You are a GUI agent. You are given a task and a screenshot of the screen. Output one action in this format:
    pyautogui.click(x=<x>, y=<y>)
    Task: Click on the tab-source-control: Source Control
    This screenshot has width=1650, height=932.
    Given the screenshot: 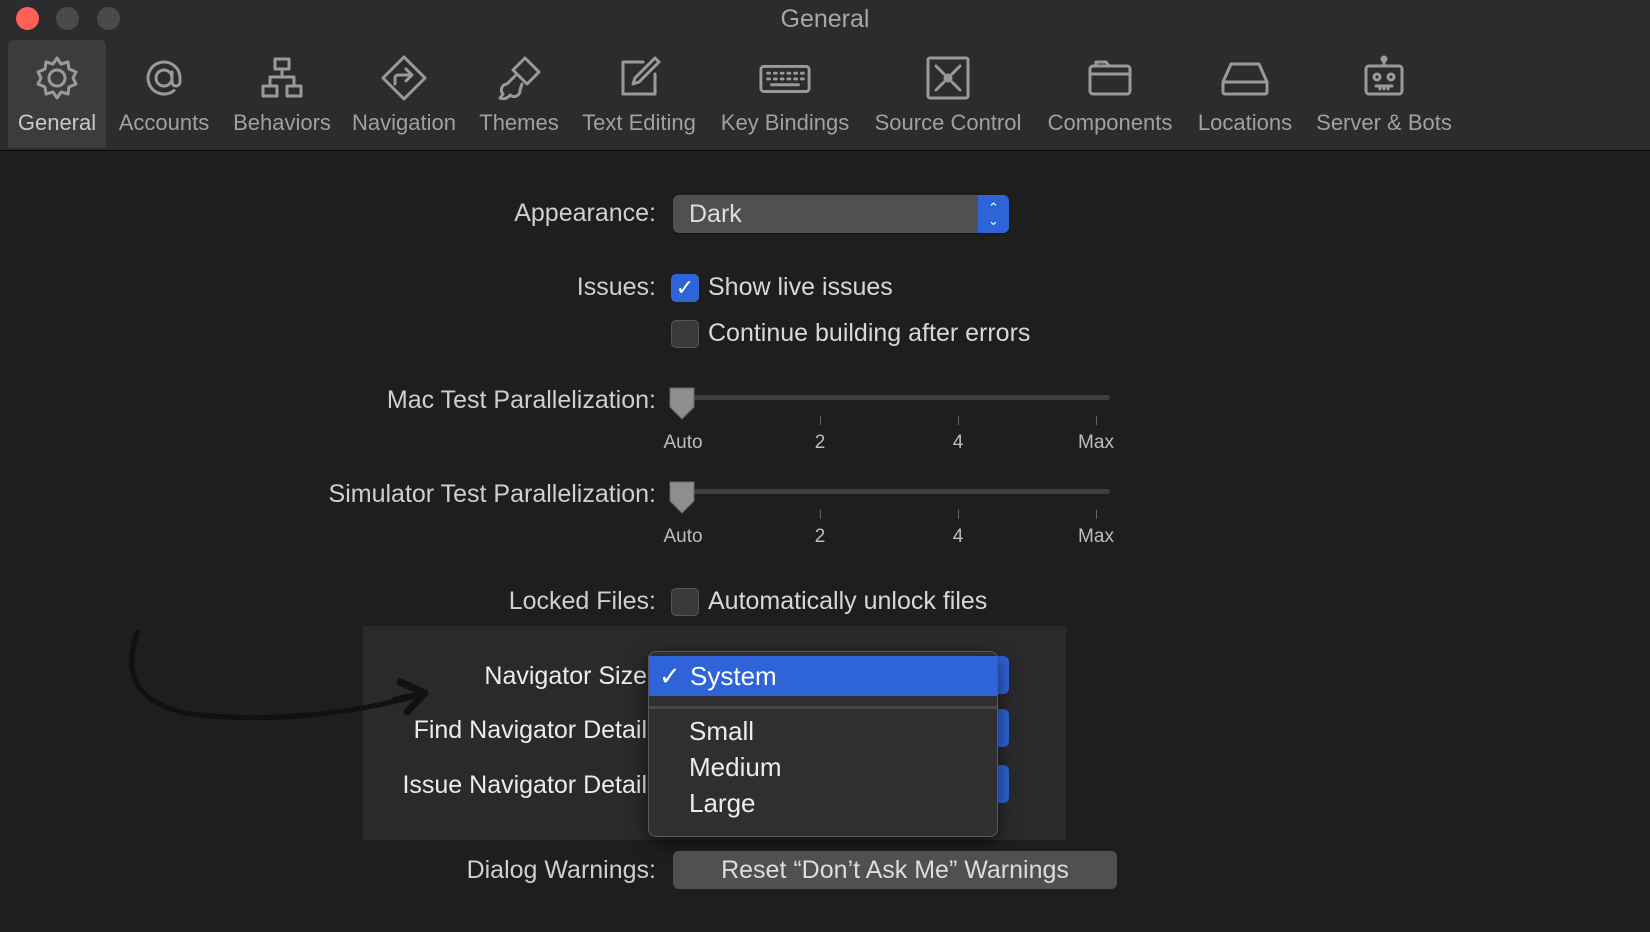 What is the action you would take?
    pyautogui.click(x=948, y=94)
    